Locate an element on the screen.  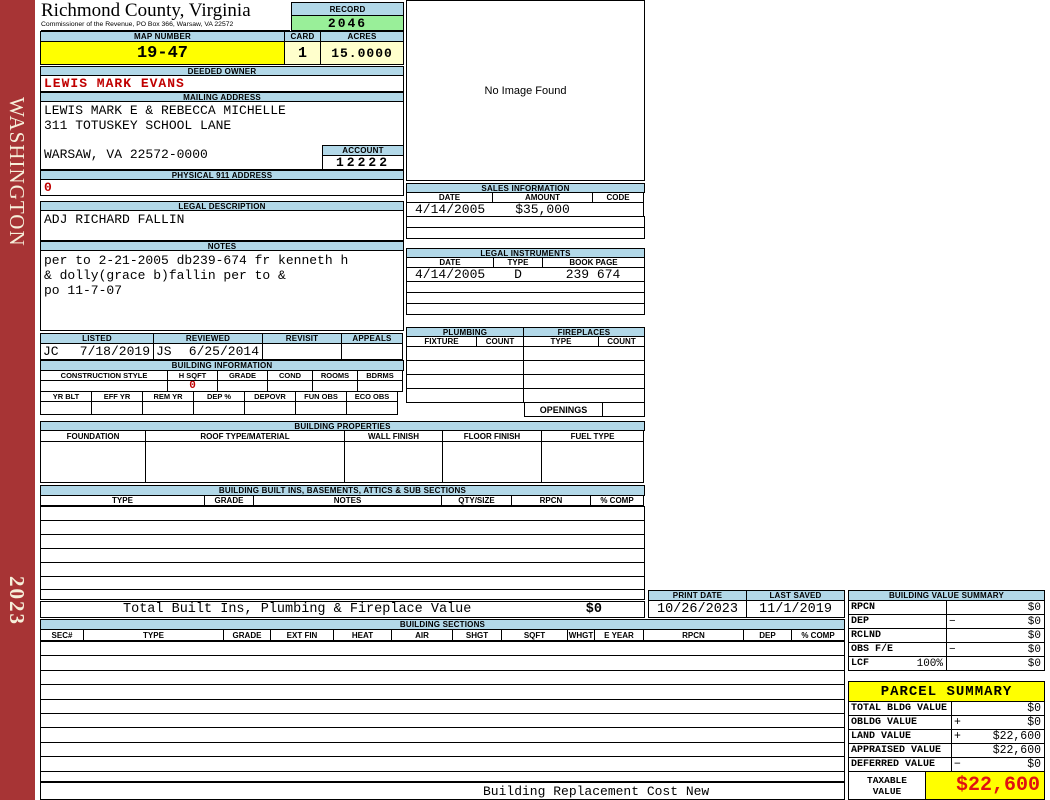
record-label: RECORD is located at coordinates (347, 9).